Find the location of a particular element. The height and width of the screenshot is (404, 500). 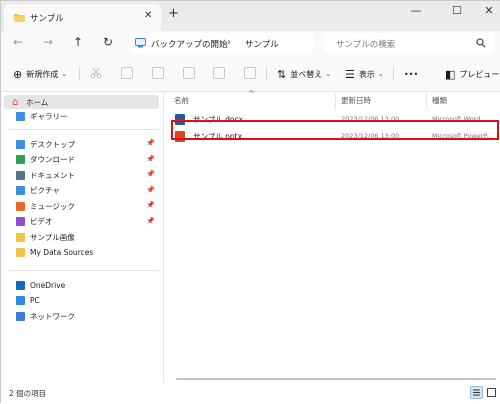

large-icons-view-icon is located at coordinates (491, 392).